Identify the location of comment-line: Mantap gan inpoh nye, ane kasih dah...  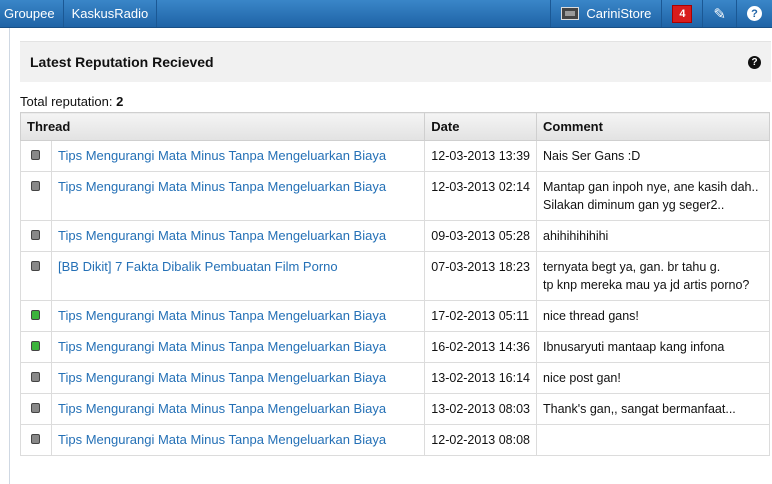
(651, 187).